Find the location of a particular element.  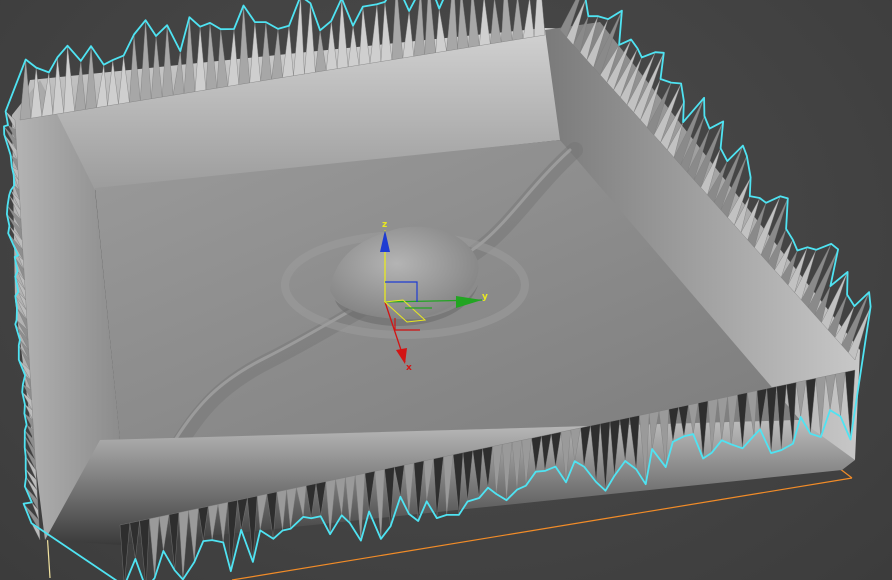

x-axis-label: x is located at coordinates (409, 368).